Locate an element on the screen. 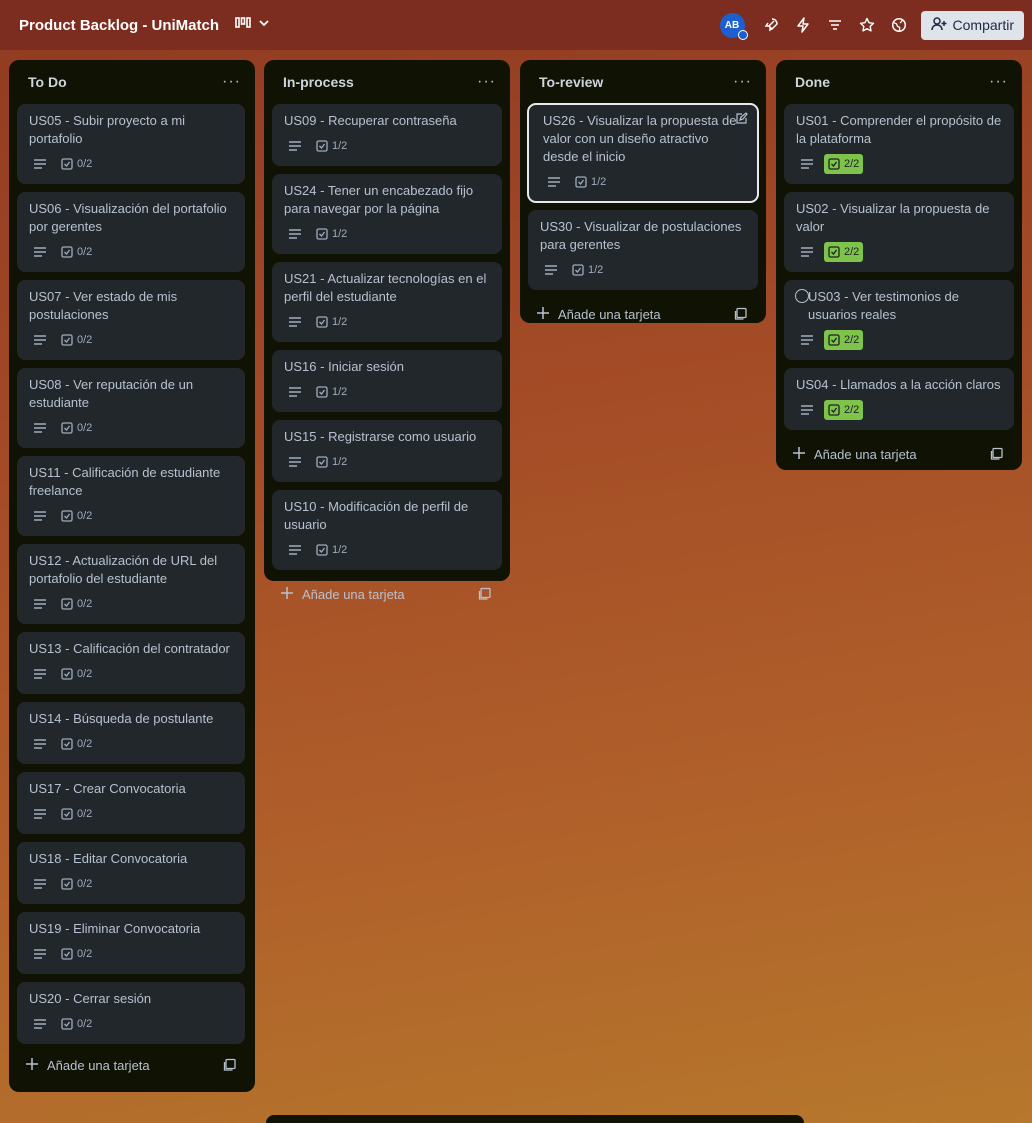  complete-toggle-icon is located at coordinates (802, 296).